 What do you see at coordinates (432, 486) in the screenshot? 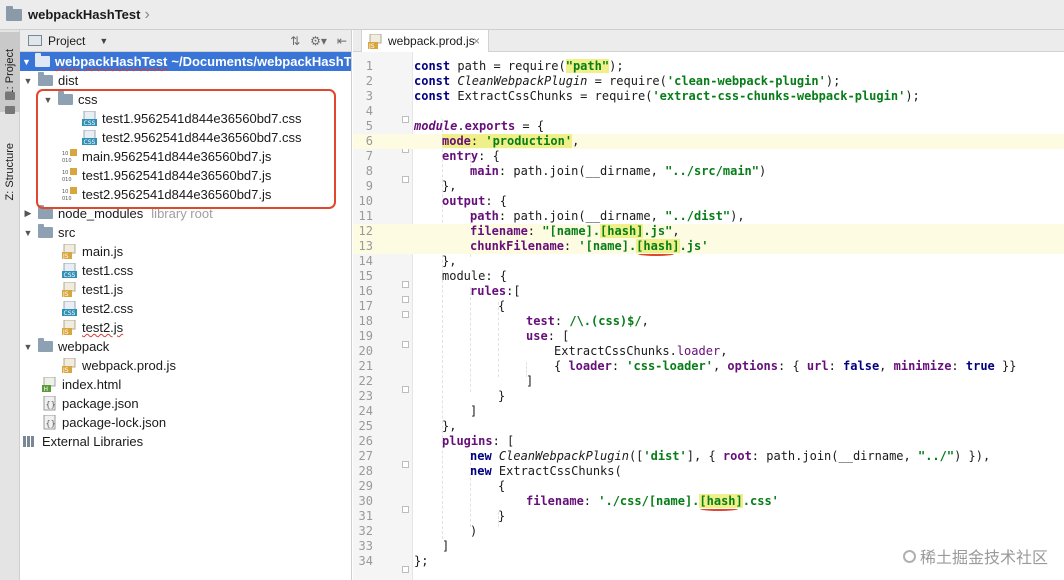
I see `code-line: 29{` at bounding box center [432, 486].